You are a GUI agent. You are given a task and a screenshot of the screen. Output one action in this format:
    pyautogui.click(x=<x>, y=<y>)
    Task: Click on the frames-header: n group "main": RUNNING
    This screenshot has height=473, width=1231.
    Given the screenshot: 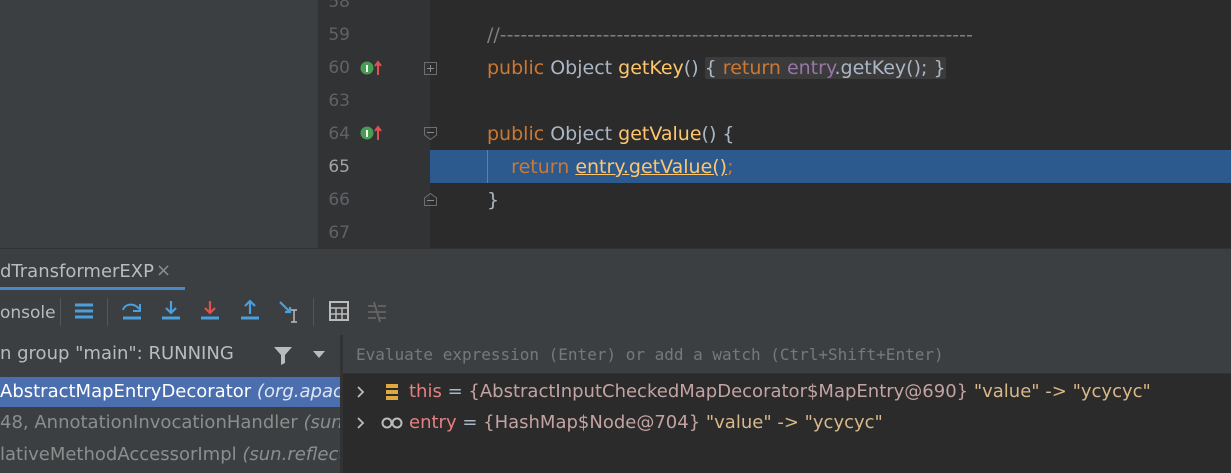 What is the action you would take?
    pyautogui.click(x=170, y=355)
    